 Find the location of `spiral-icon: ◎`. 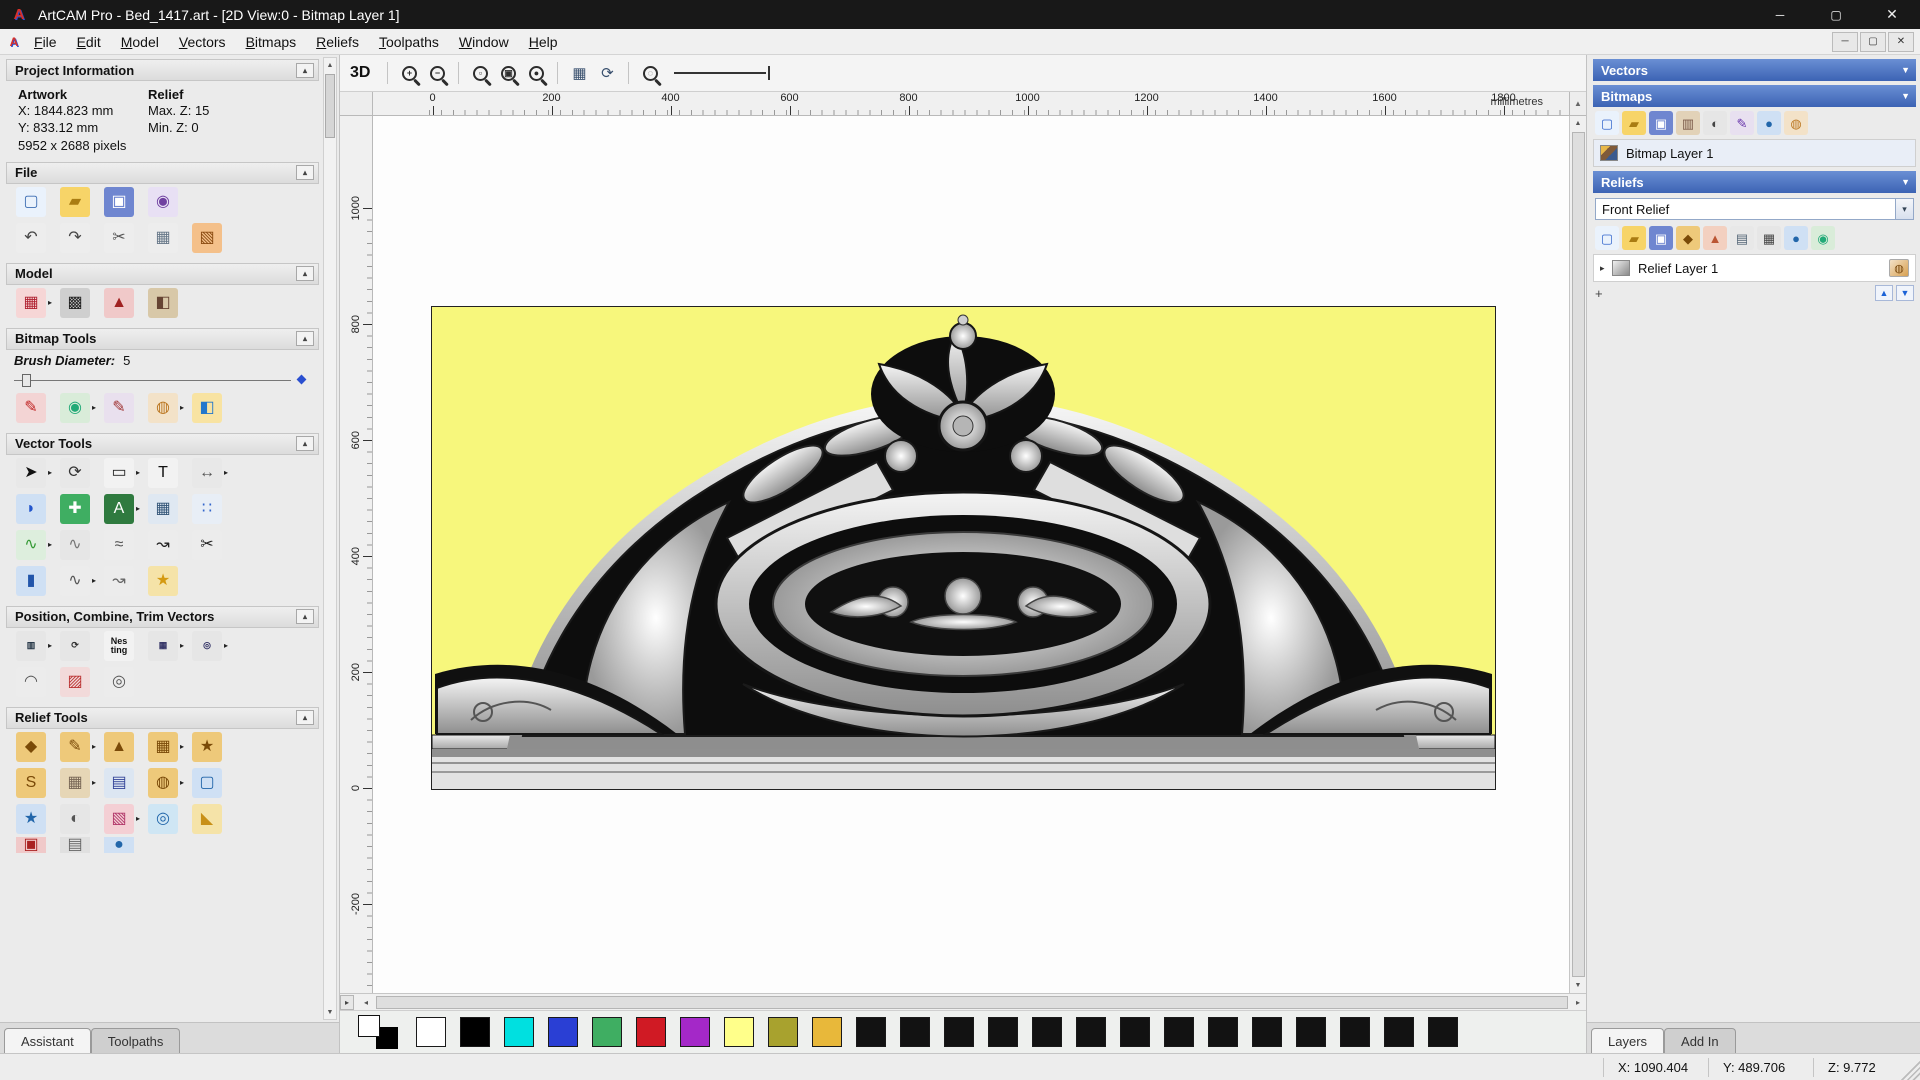

spiral-icon: ◎ is located at coordinates (123, 681).